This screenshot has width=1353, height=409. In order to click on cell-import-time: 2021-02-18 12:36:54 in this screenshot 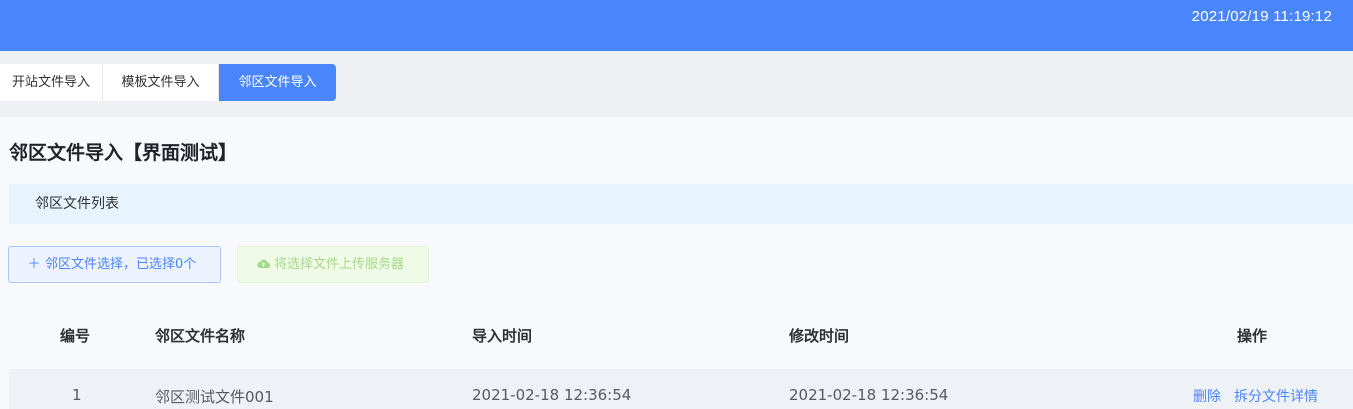, I will do `click(552, 395)`.